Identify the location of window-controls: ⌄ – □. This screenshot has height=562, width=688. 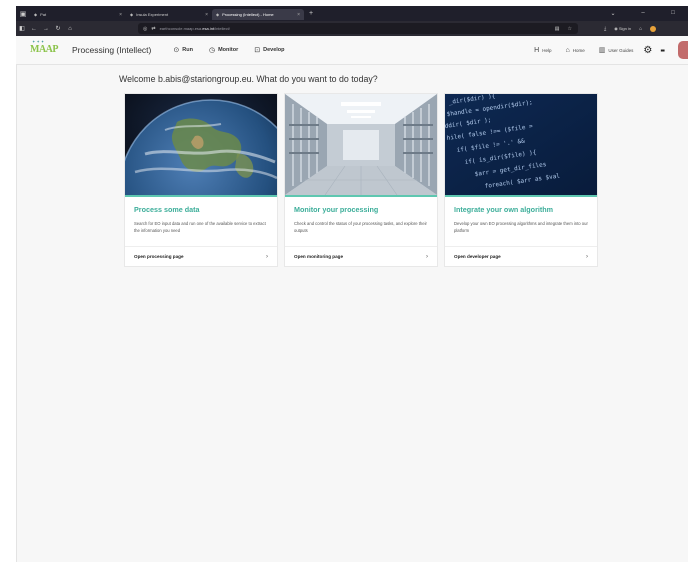
(643, 13).